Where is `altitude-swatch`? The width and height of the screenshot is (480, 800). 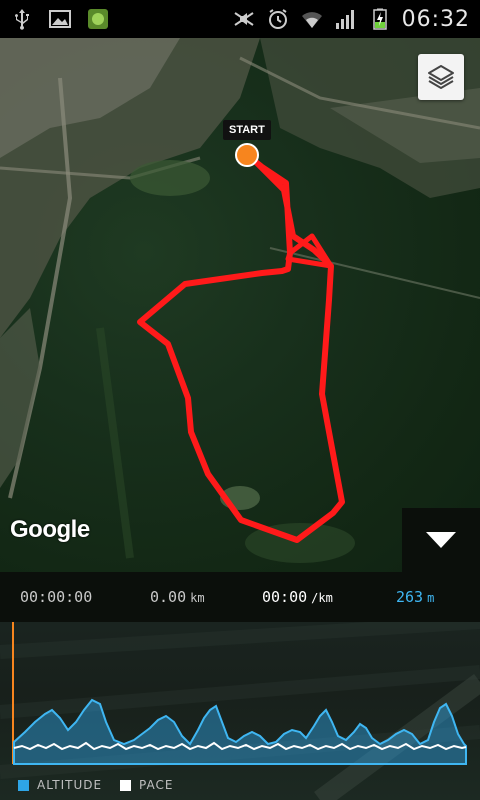
altitude-swatch is located at coordinates (23, 785).